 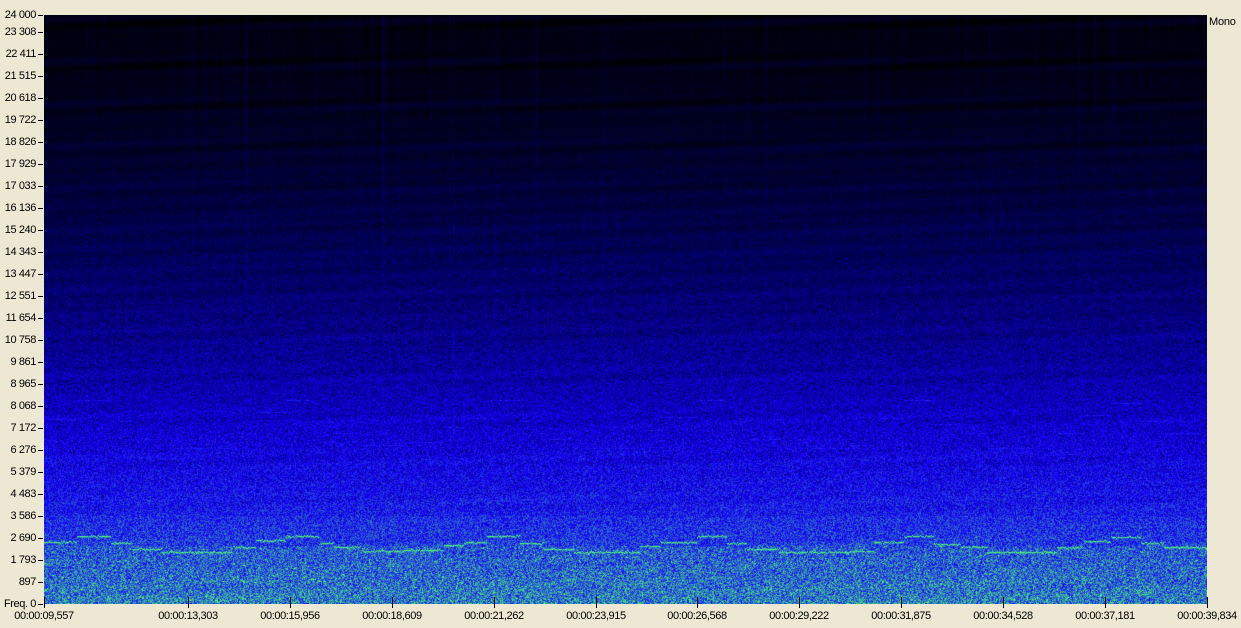 I want to click on freq-tick-label: 6 276, so click(x=23, y=450).